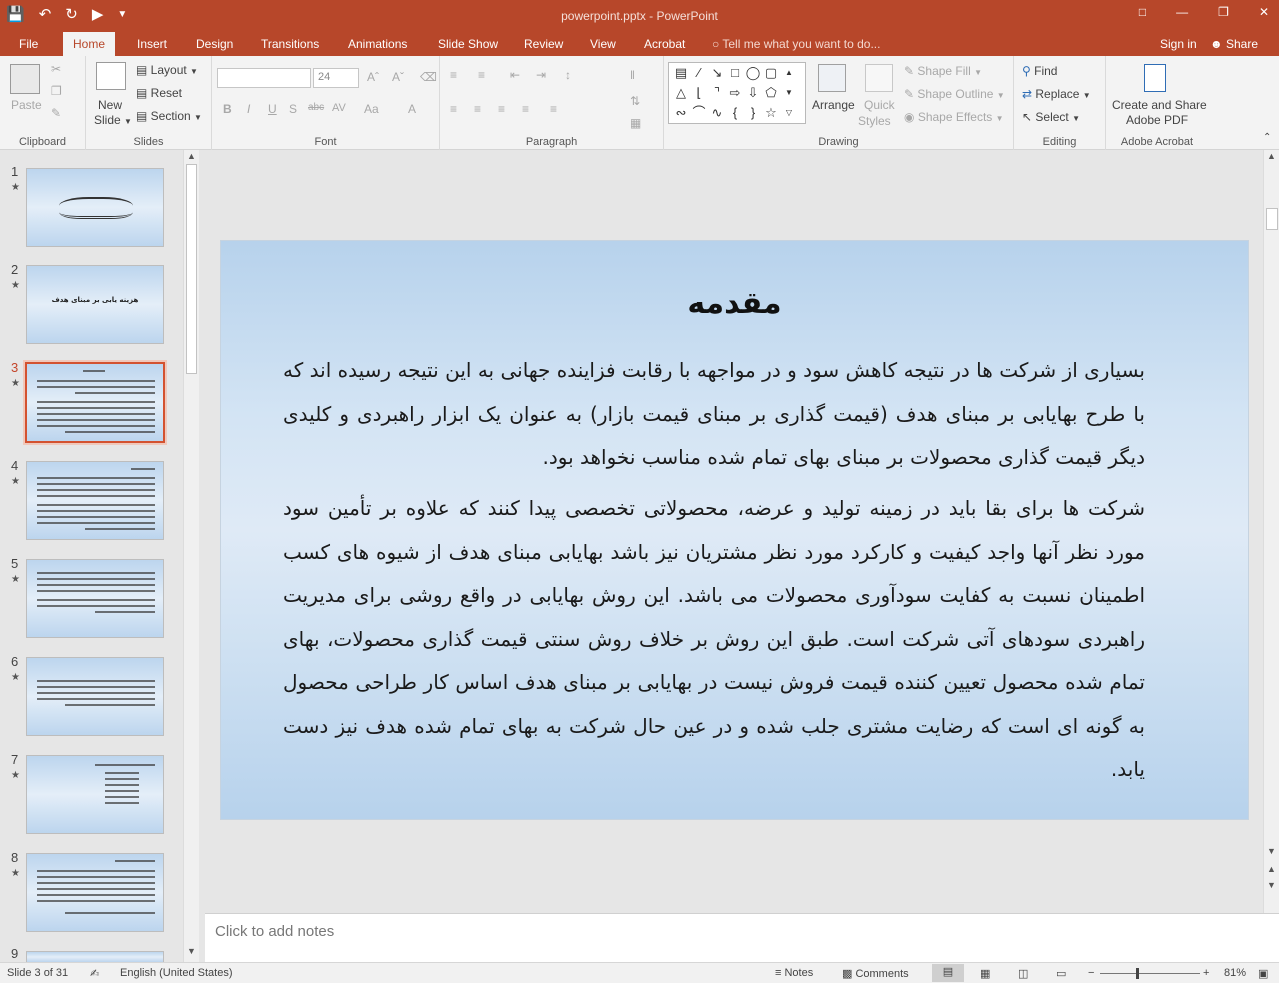 The height and width of the screenshot is (983, 1279). I want to click on collapse-ribbon-icon: ⌃, so click(1267, 137).